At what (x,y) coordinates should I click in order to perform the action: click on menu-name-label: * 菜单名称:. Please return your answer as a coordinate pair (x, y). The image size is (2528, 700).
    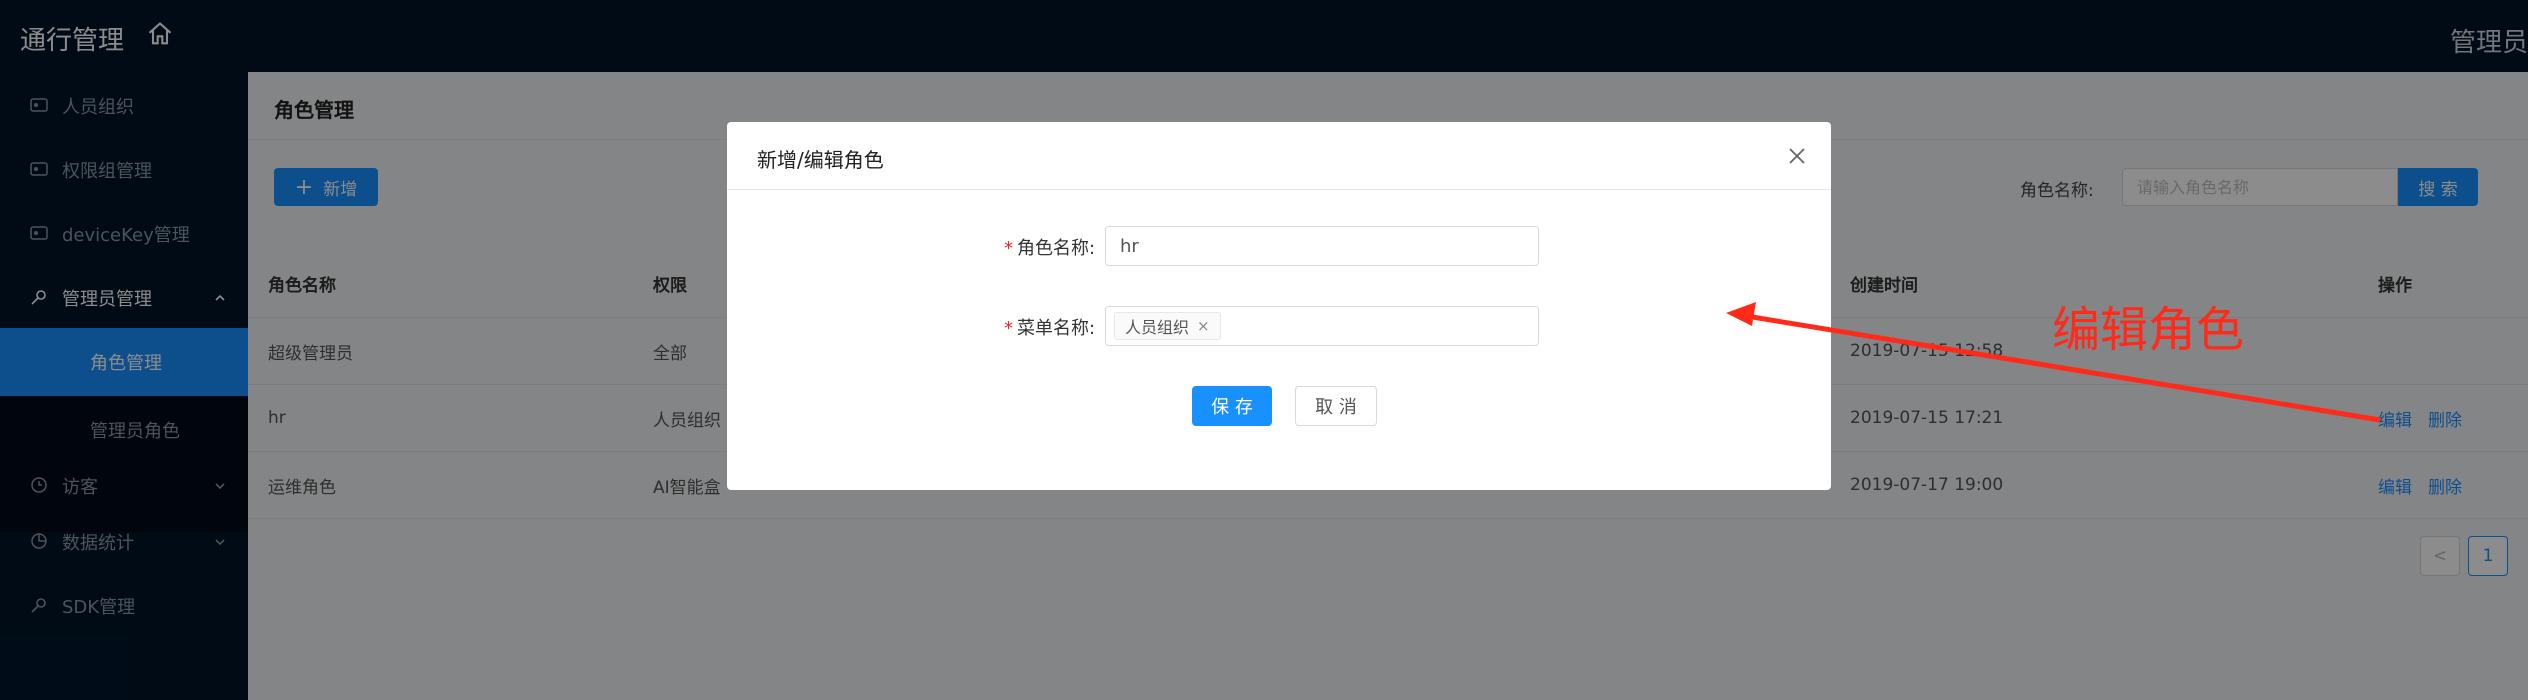
    Looking at the image, I should click on (1049, 327).